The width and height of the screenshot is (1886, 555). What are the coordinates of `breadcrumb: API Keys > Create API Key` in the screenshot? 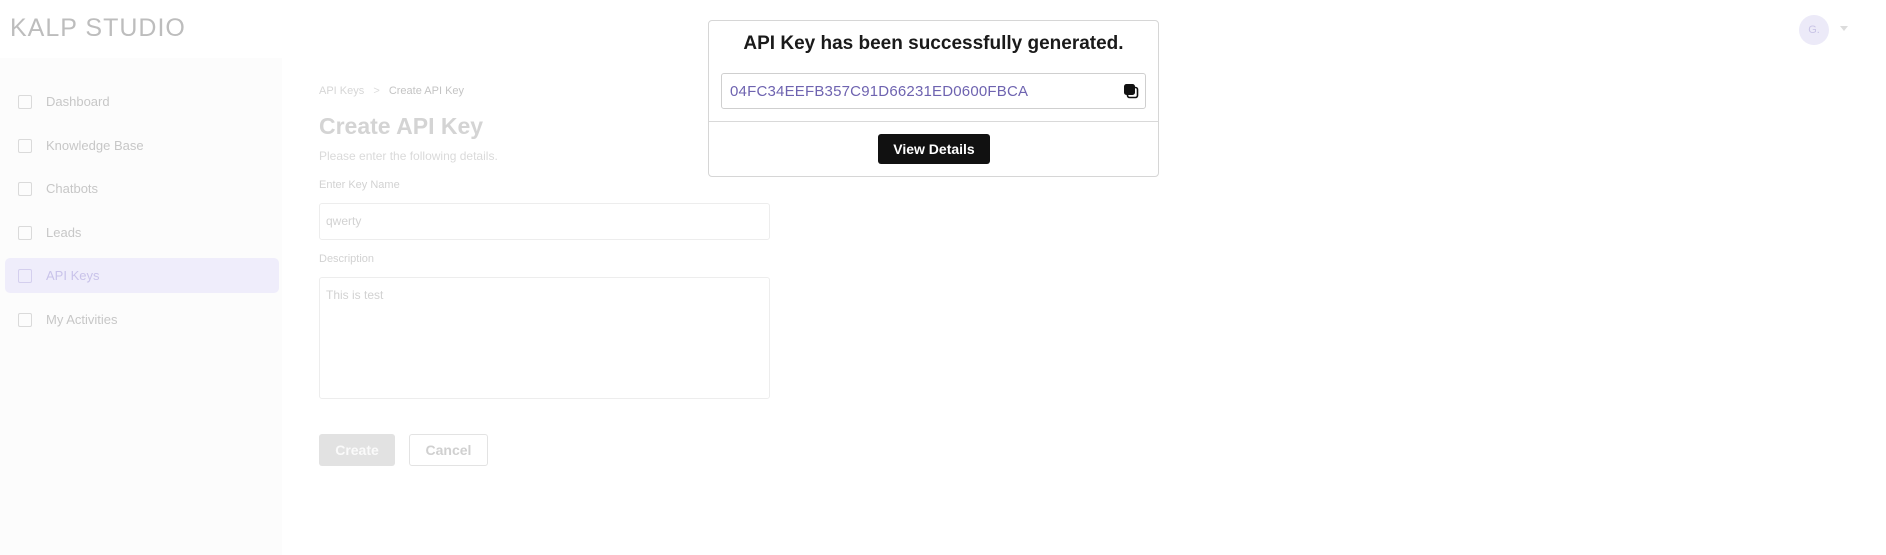 It's located at (394, 91).